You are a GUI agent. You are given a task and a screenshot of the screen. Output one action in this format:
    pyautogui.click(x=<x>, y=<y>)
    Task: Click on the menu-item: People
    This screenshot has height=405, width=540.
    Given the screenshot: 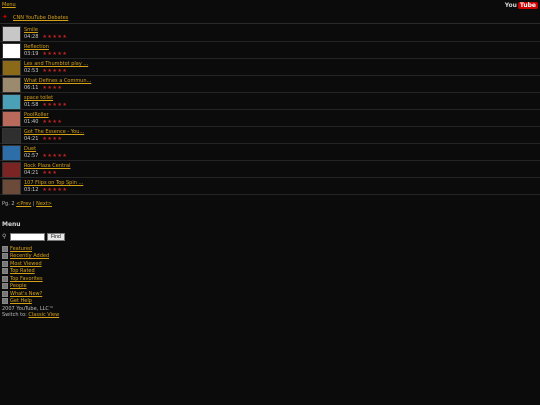 What is the action you would take?
    pyautogui.click(x=271, y=287)
    